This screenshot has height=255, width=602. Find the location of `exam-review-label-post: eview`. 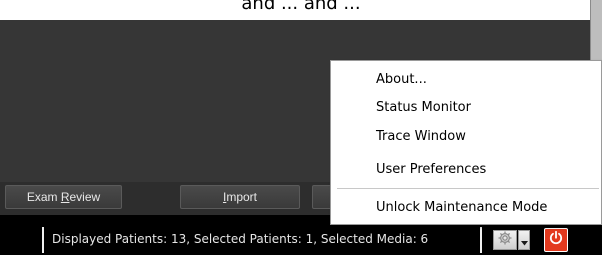

exam-review-label-post: eview is located at coordinates (85, 197).